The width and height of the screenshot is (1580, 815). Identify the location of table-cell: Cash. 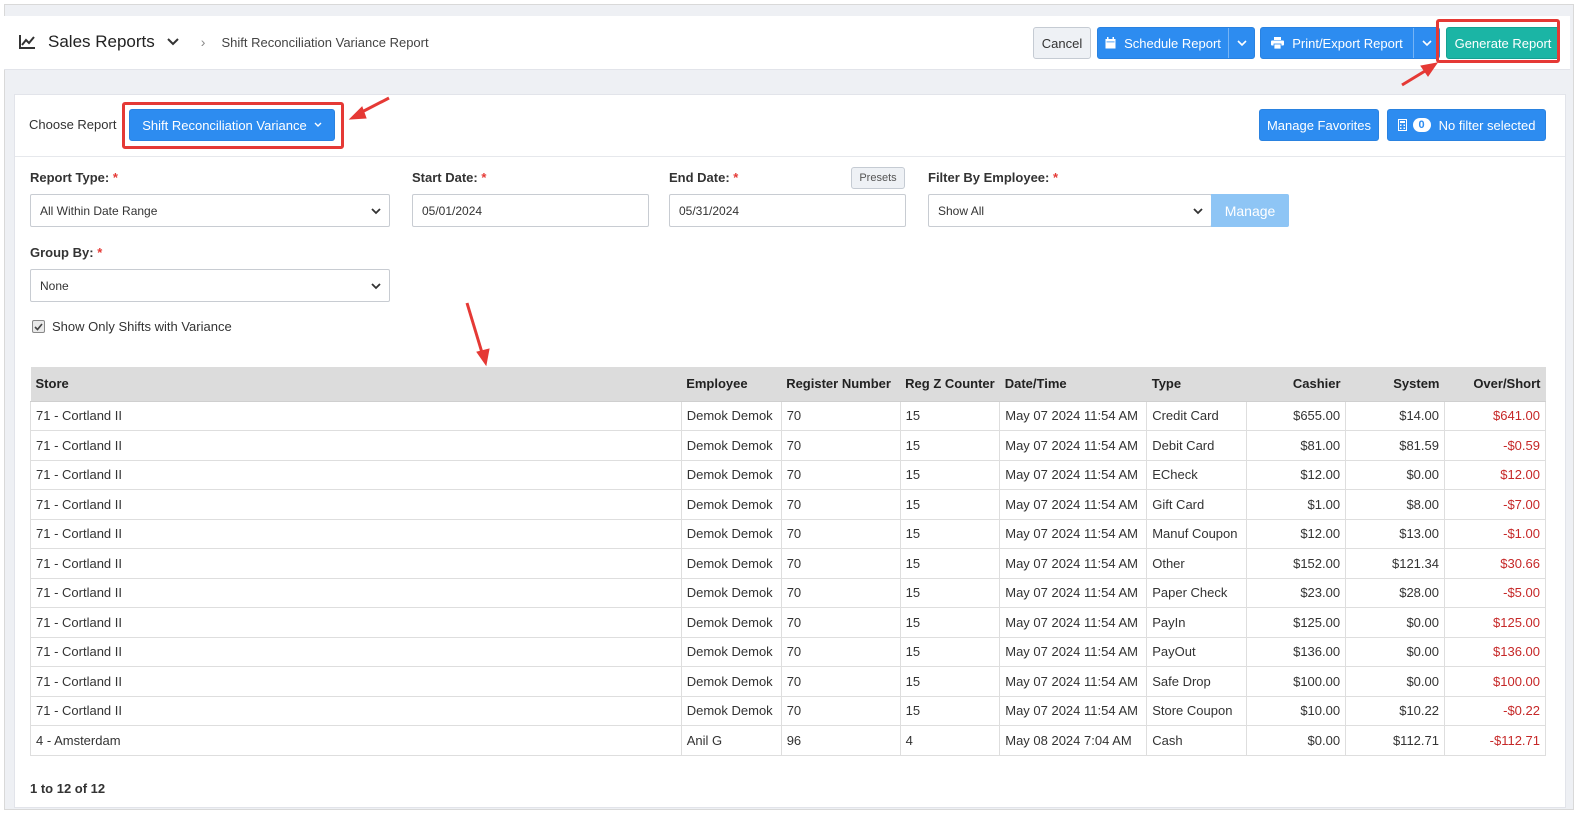
(1197, 740).